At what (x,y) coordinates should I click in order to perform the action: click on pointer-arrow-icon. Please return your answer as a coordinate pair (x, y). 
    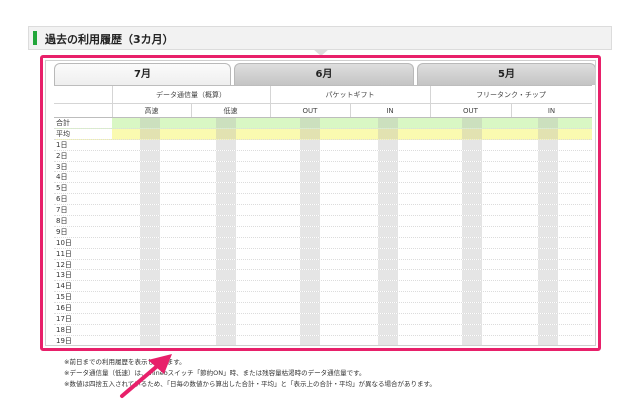
    Looking at the image, I should click on (146, 376).